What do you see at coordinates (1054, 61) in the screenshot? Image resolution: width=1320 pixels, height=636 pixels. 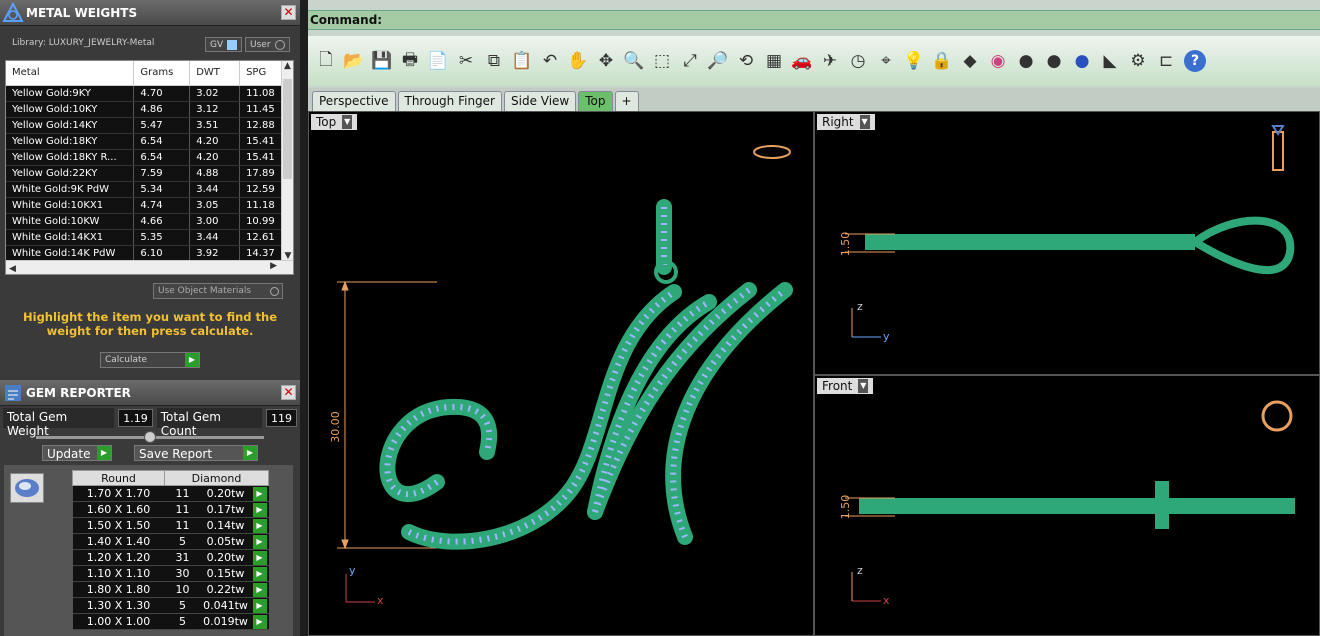 I see `sphere-render-icon: ●` at bounding box center [1054, 61].